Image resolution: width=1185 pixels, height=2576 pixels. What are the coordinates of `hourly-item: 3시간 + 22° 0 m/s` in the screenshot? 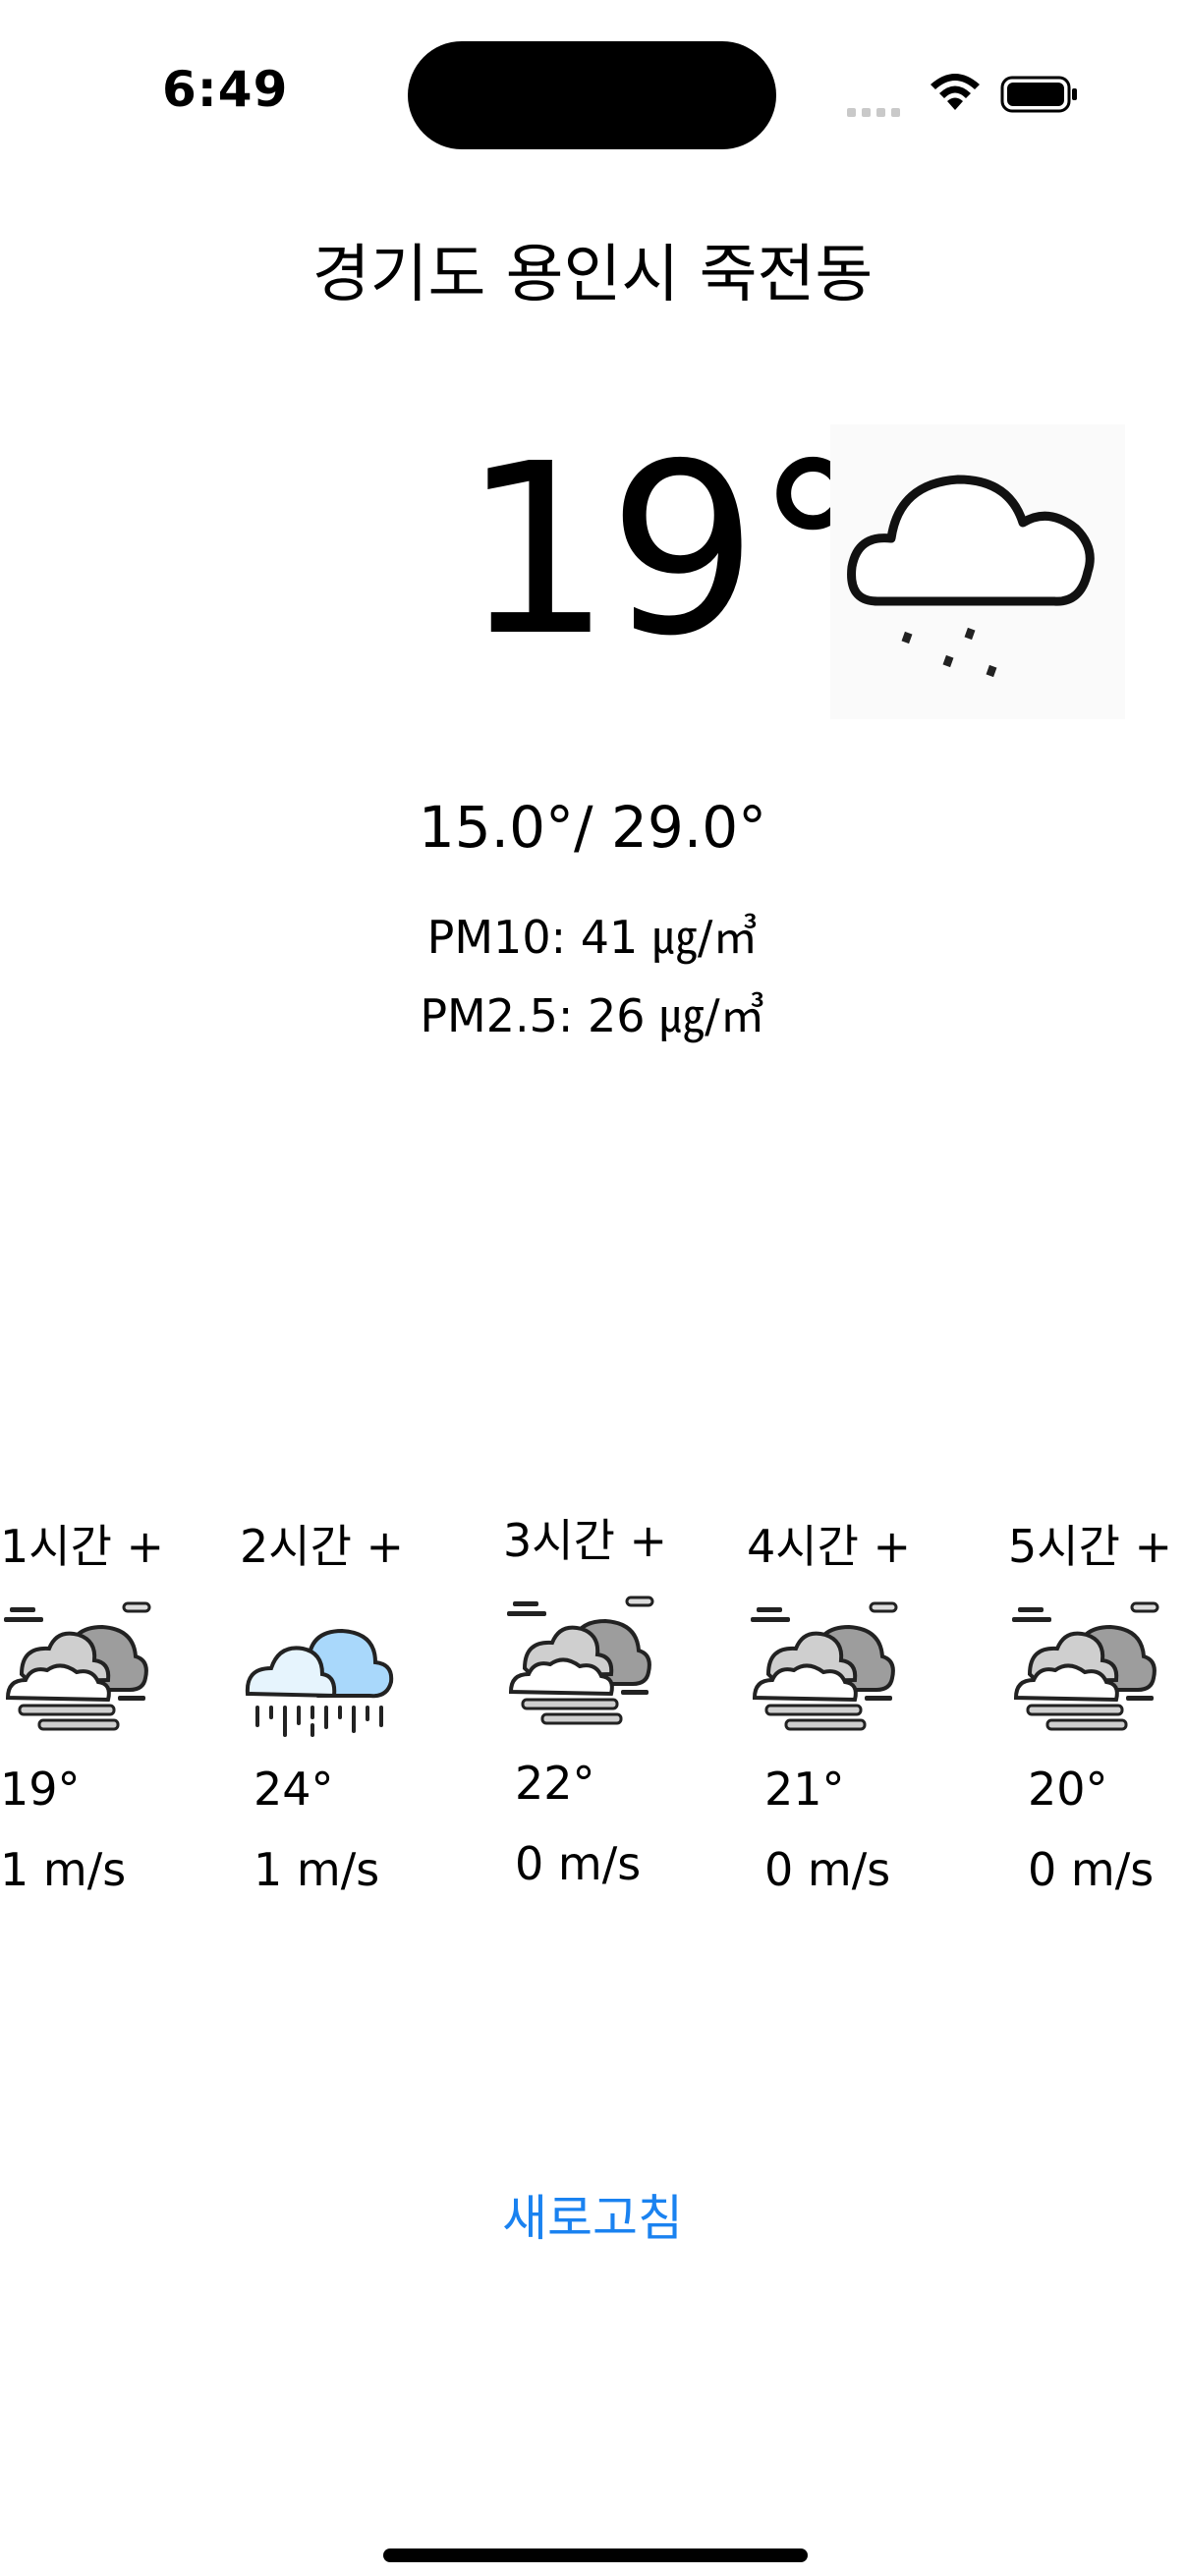 It's located at (602, 1697).